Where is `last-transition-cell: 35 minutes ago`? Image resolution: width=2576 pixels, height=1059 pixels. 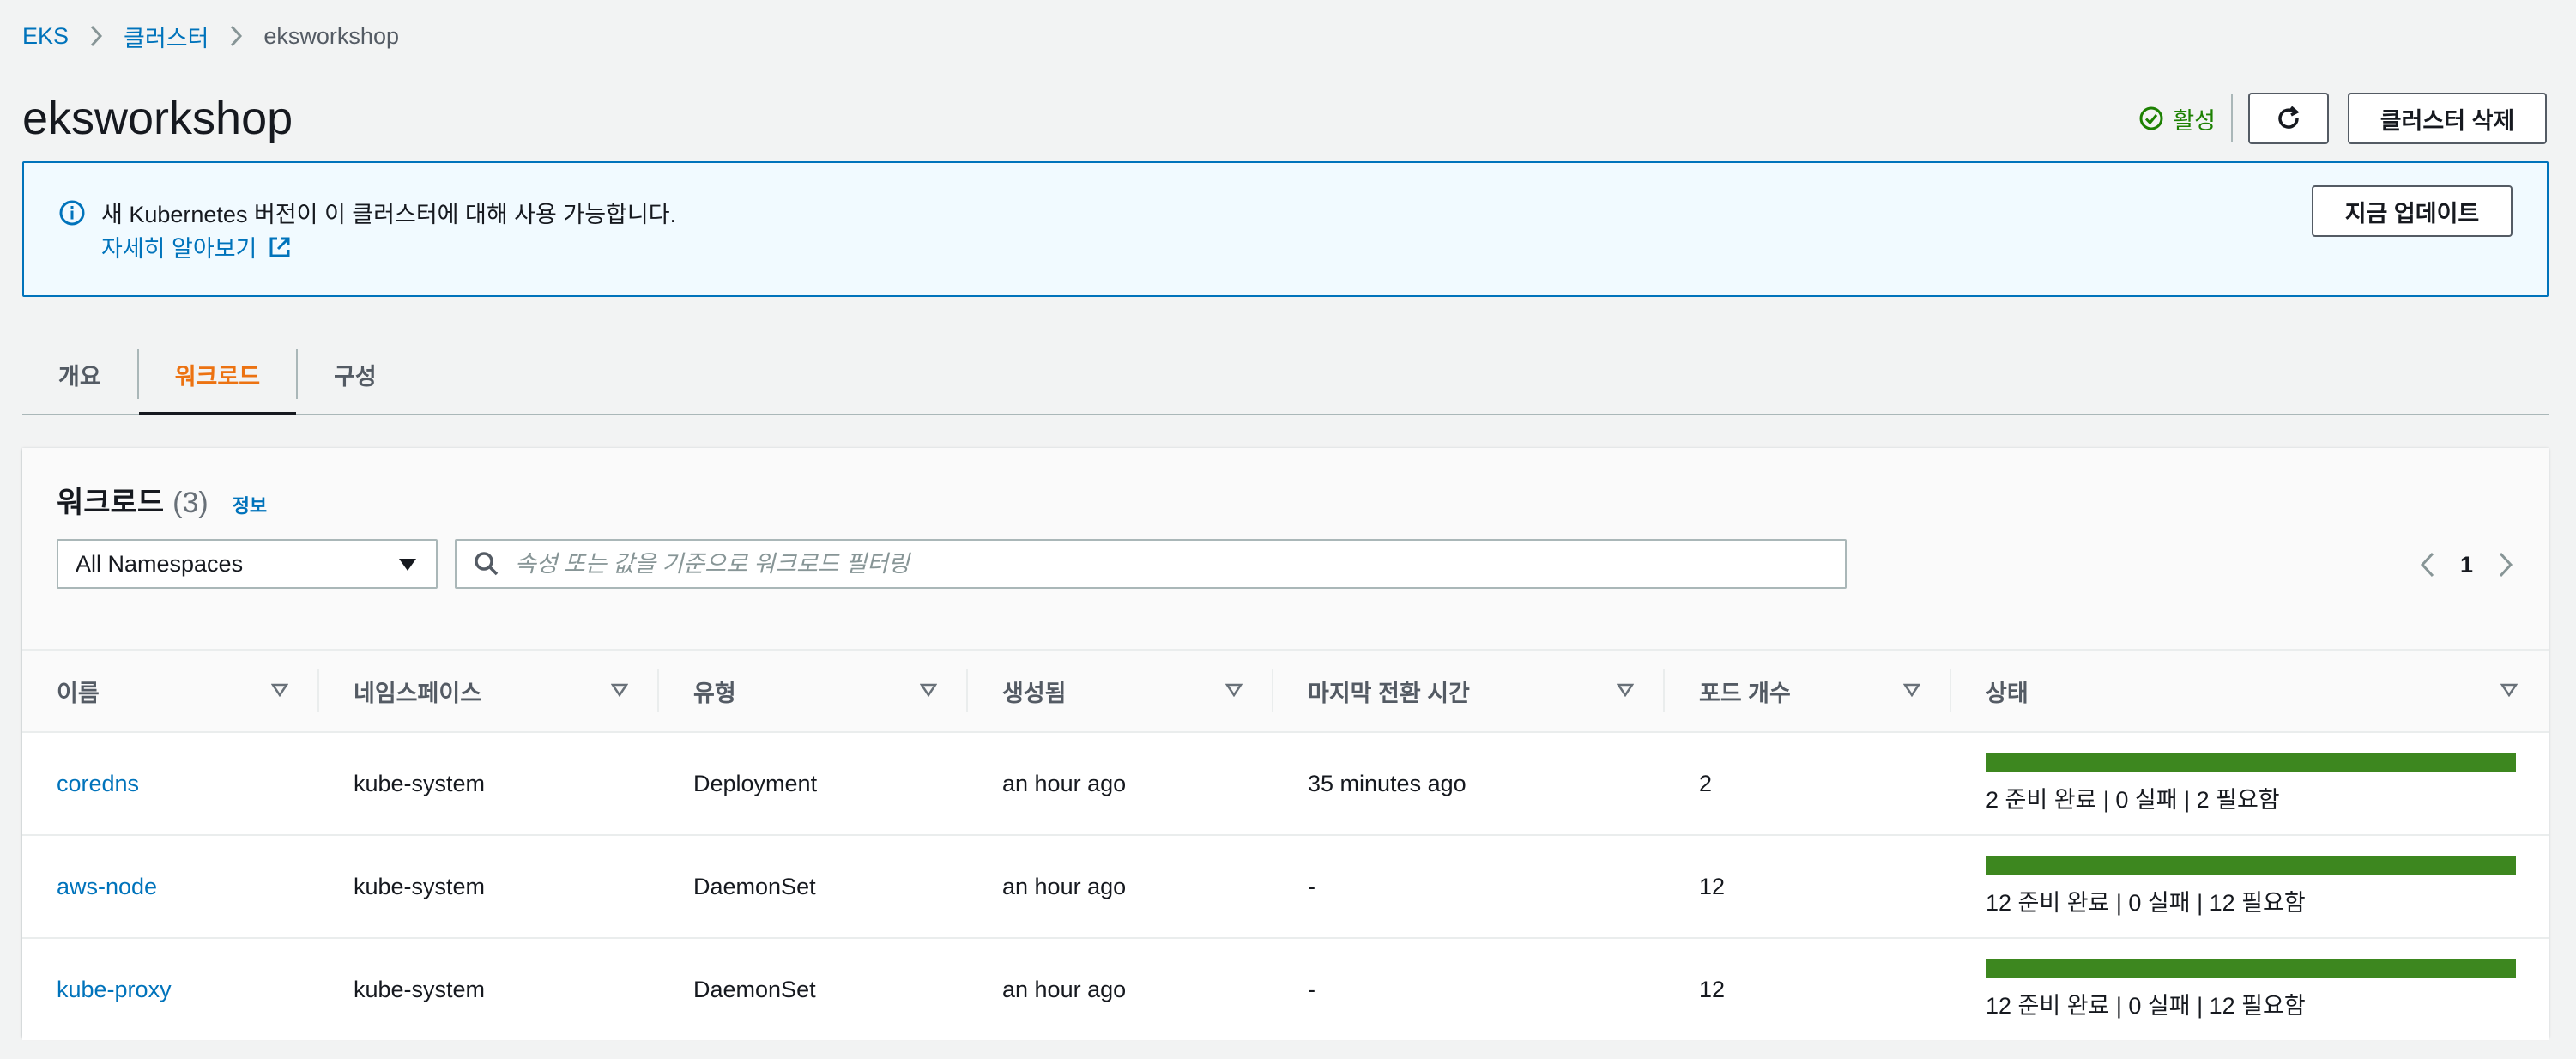
last-transition-cell: 35 minutes ago is located at coordinates (1387, 783).